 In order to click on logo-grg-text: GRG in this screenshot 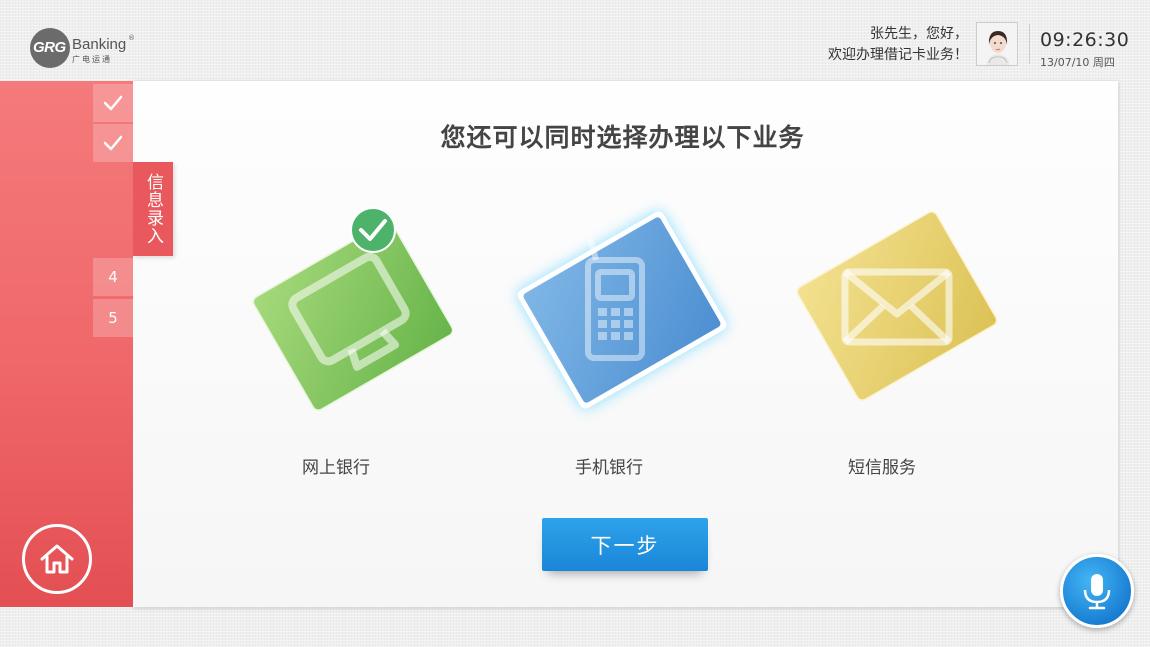, I will do `click(49, 47)`.